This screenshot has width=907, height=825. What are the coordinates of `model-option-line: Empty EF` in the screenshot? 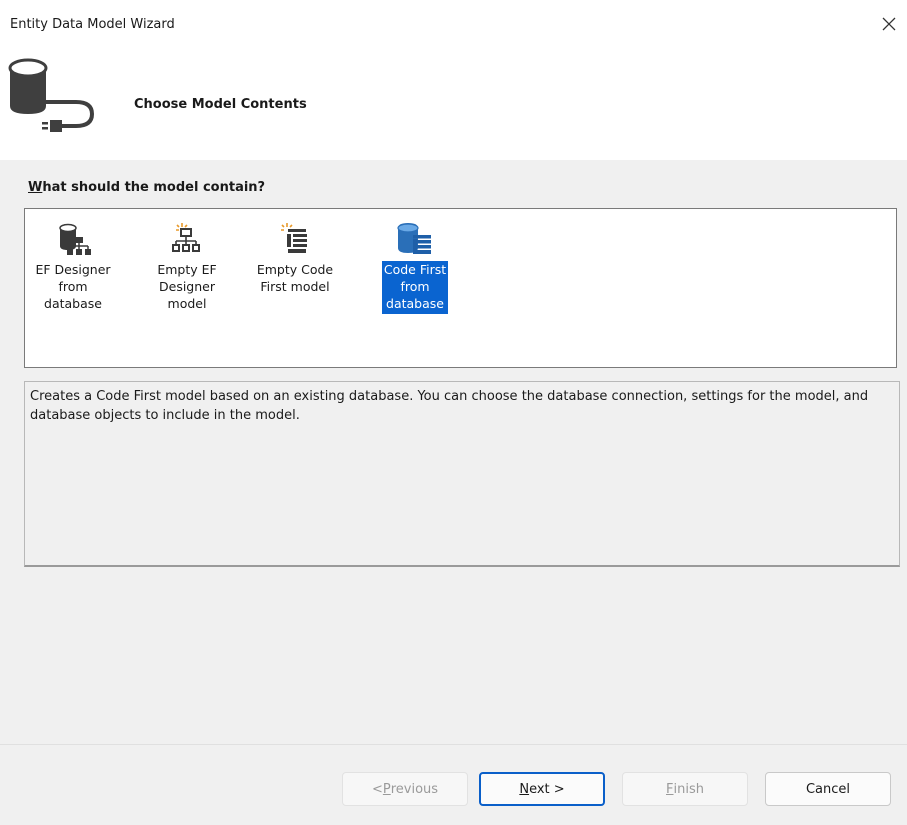 It's located at (187, 269).